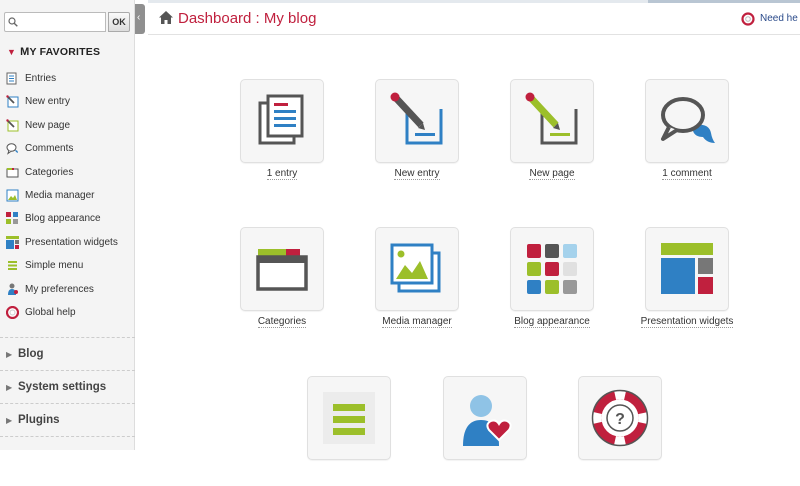  What do you see at coordinates (474, 19) in the screenshot?
I see `page-header: Dashboard : My blog Need he` at bounding box center [474, 19].